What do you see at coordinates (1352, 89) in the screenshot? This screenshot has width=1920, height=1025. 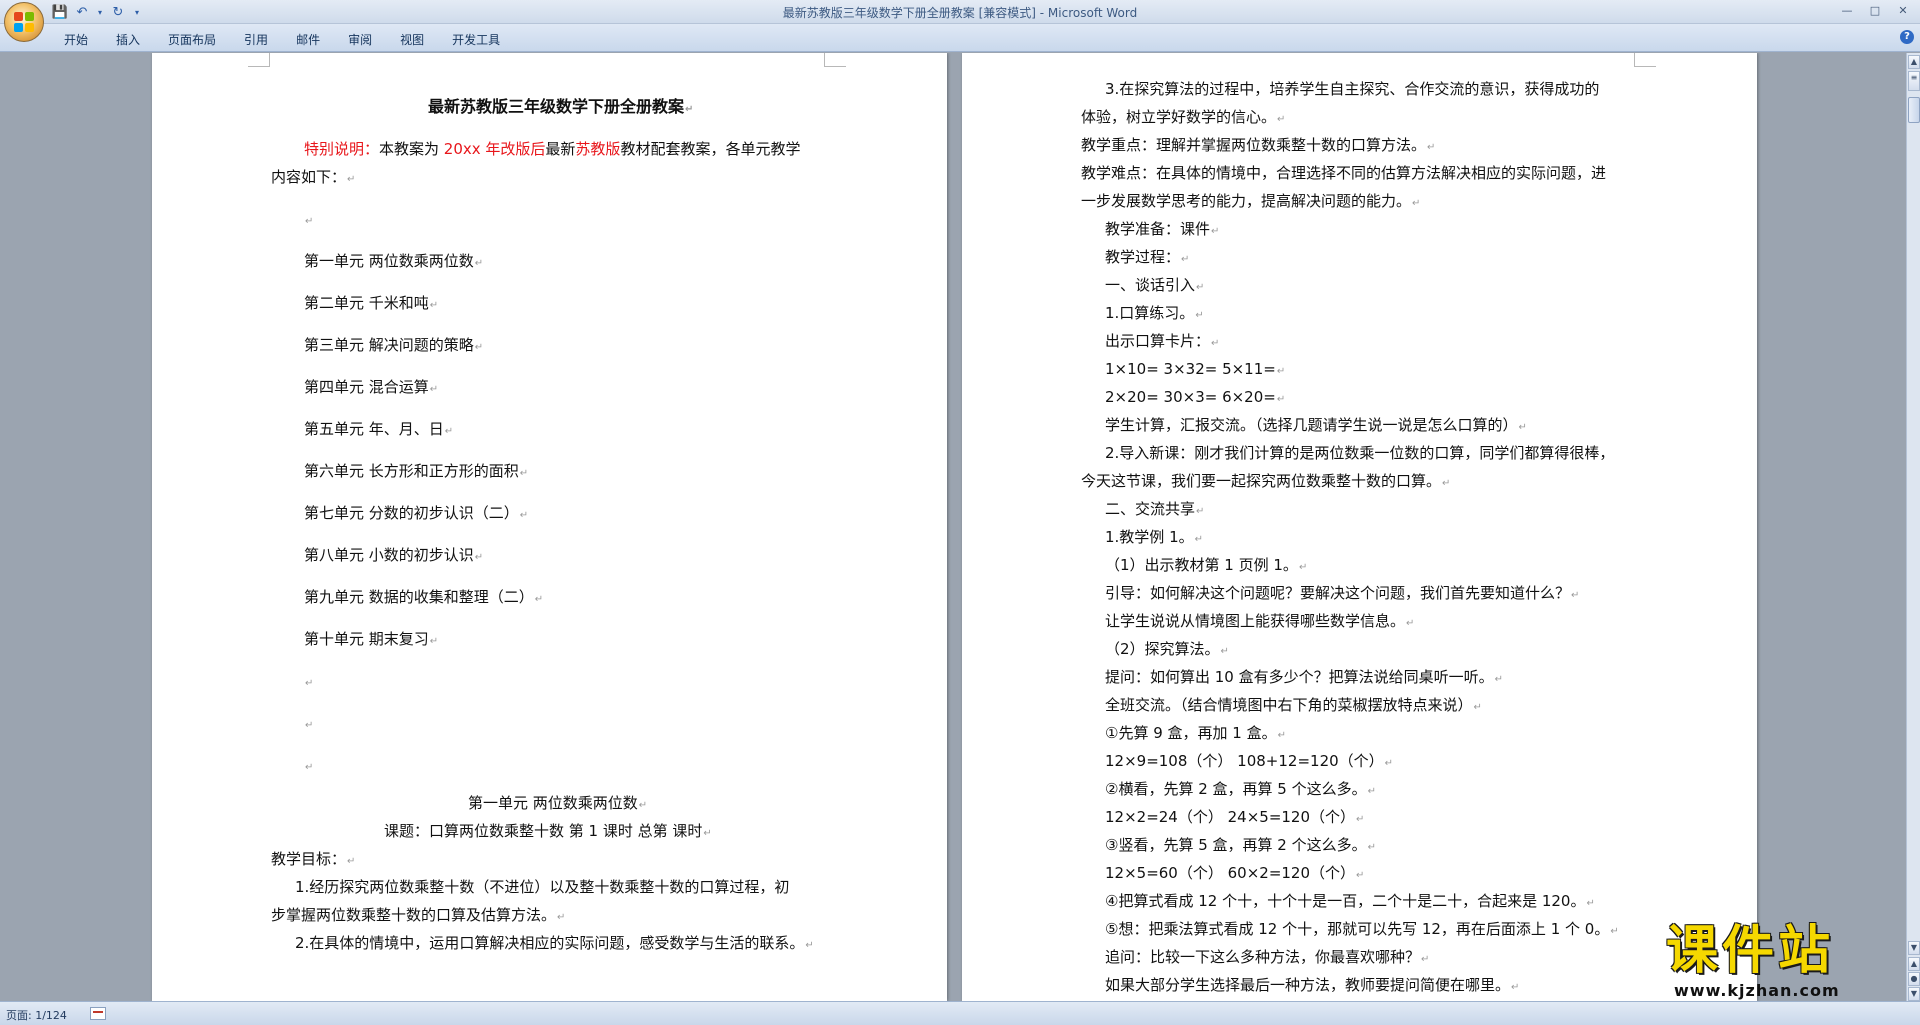 I see `text-line: 3.在探究算法的过程中，培养学生自主探究、合作交流的意识，获得成功的` at bounding box center [1352, 89].